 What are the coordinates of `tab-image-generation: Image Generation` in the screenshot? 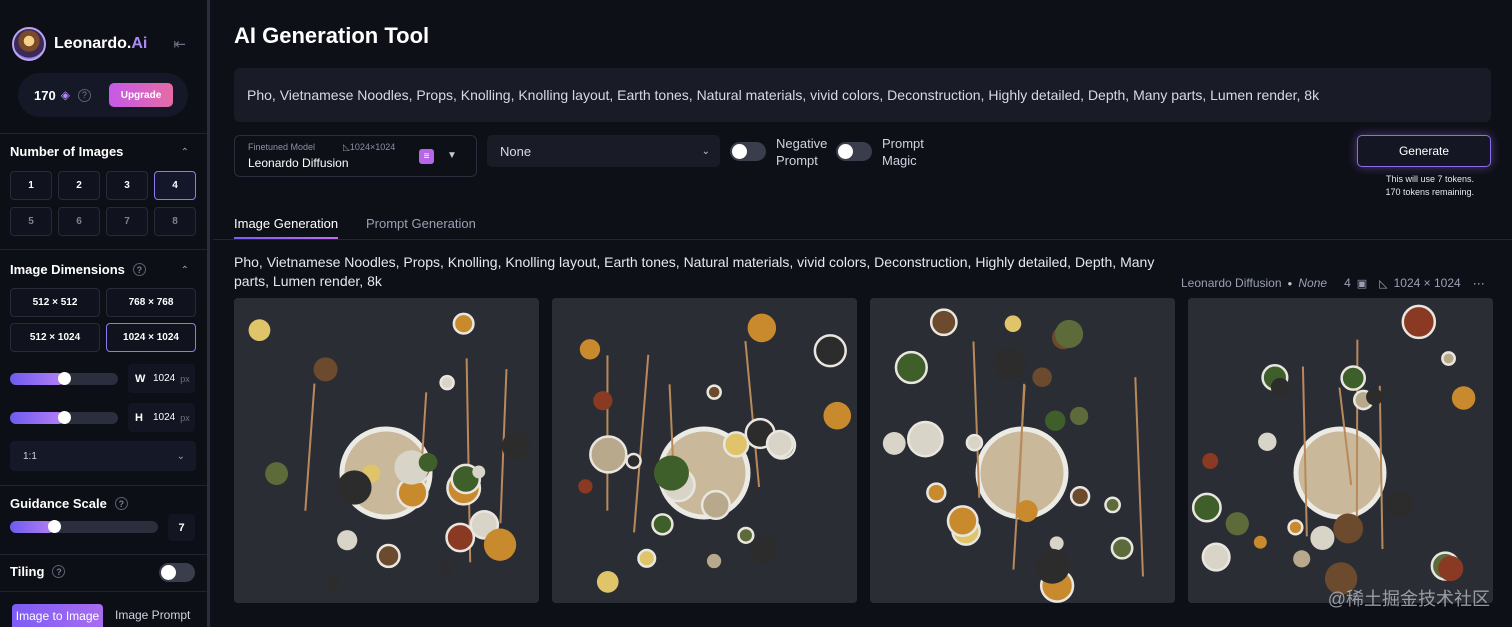 It's located at (286, 227).